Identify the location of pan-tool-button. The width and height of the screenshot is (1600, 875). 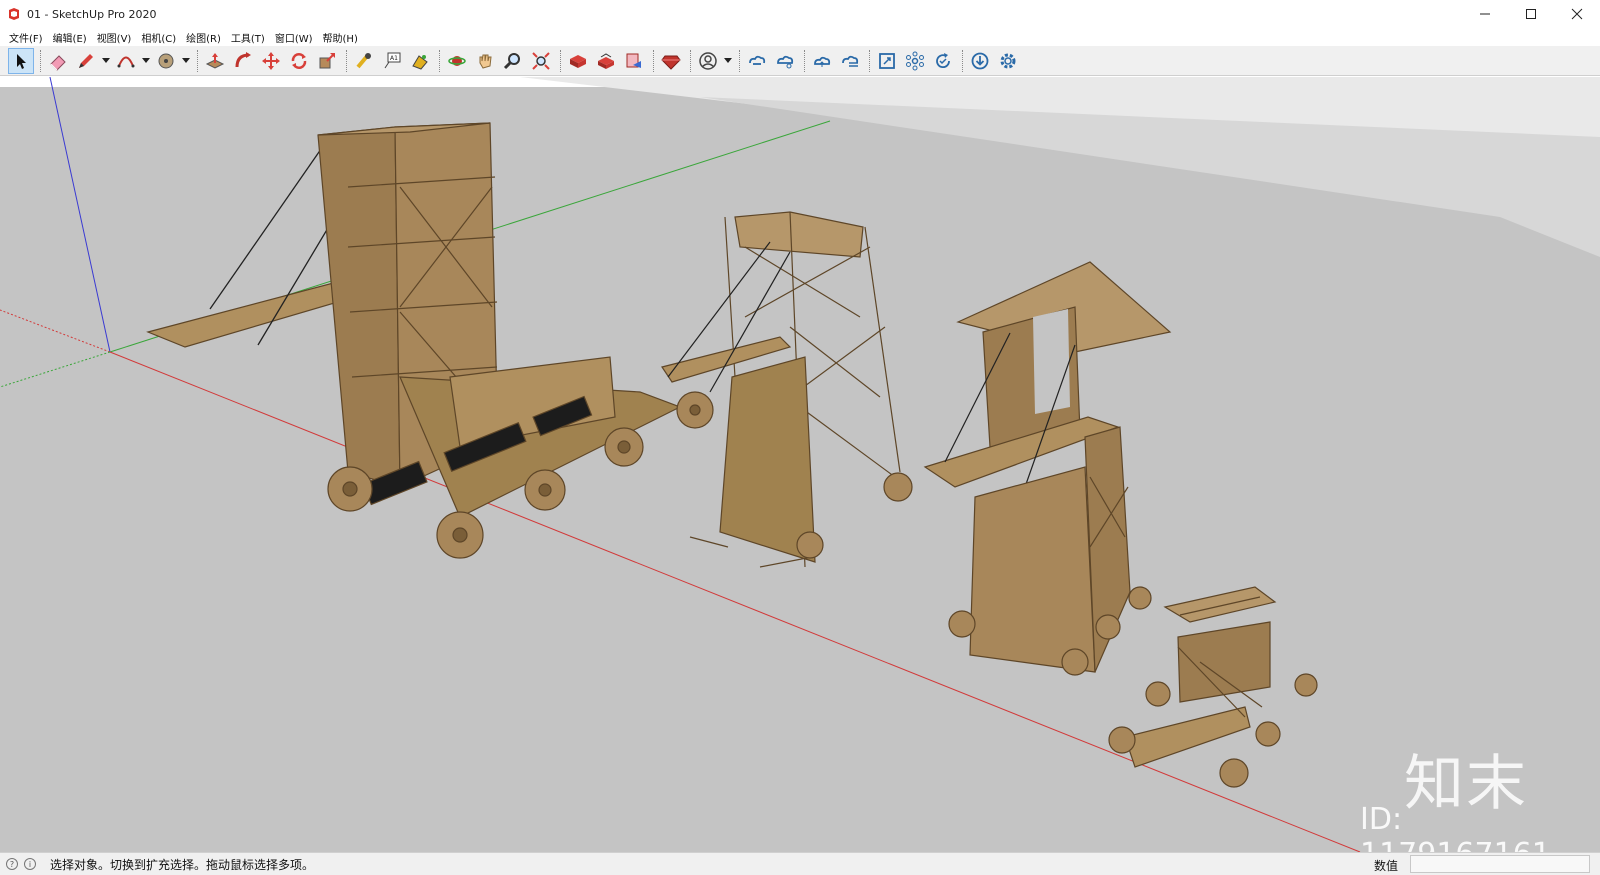
(485, 61).